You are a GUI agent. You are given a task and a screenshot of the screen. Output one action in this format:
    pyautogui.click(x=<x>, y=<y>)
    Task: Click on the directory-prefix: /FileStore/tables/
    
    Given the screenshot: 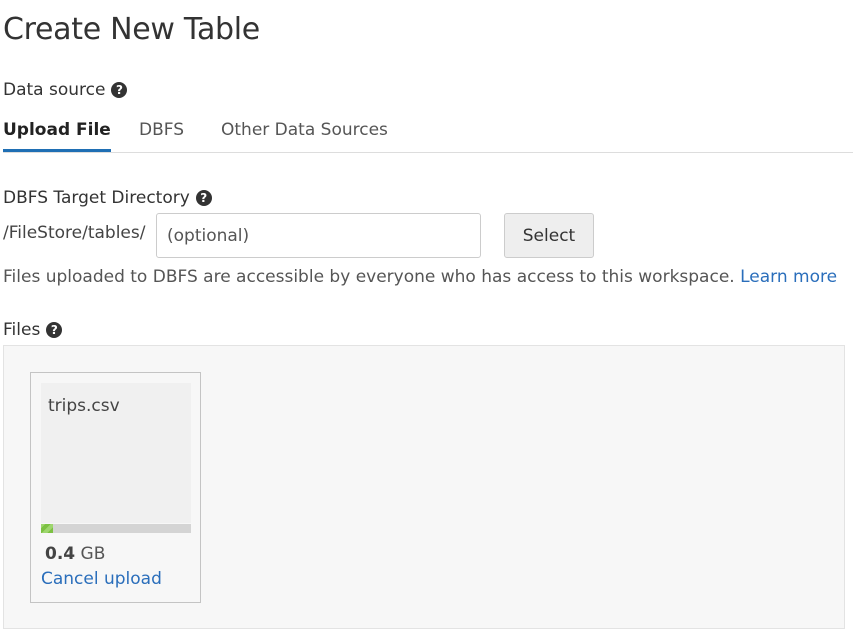 What is the action you would take?
    pyautogui.click(x=74, y=233)
    